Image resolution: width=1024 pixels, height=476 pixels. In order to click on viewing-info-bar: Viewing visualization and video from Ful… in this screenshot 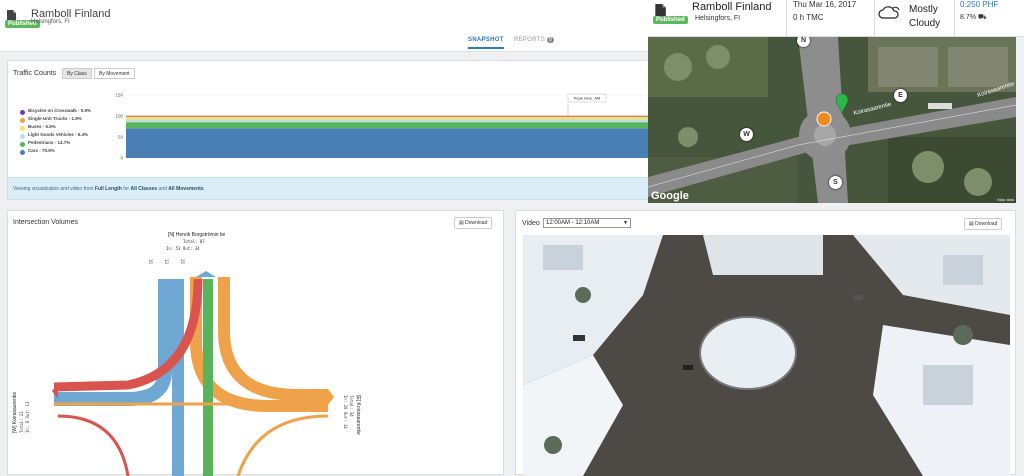, I will do `click(328, 188)`.